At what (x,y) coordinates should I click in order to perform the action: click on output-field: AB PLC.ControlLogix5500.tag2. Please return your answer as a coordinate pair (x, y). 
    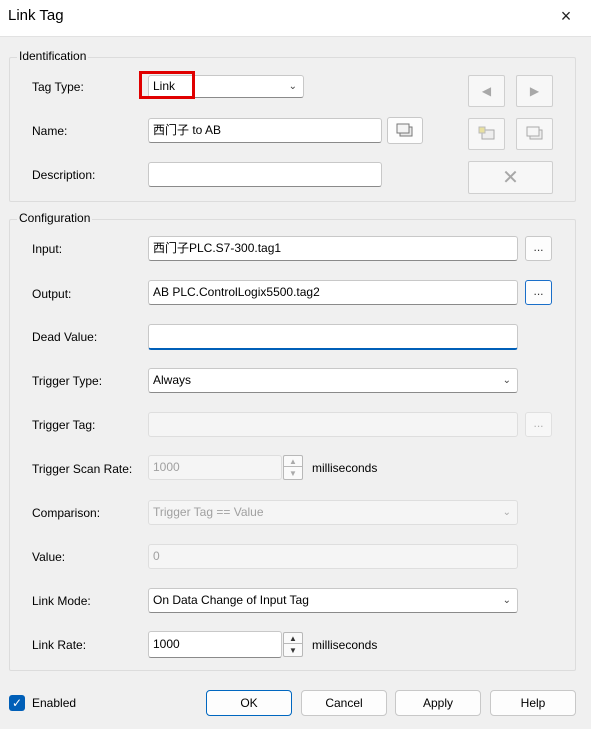
    Looking at the image, I should click on (333, 292).